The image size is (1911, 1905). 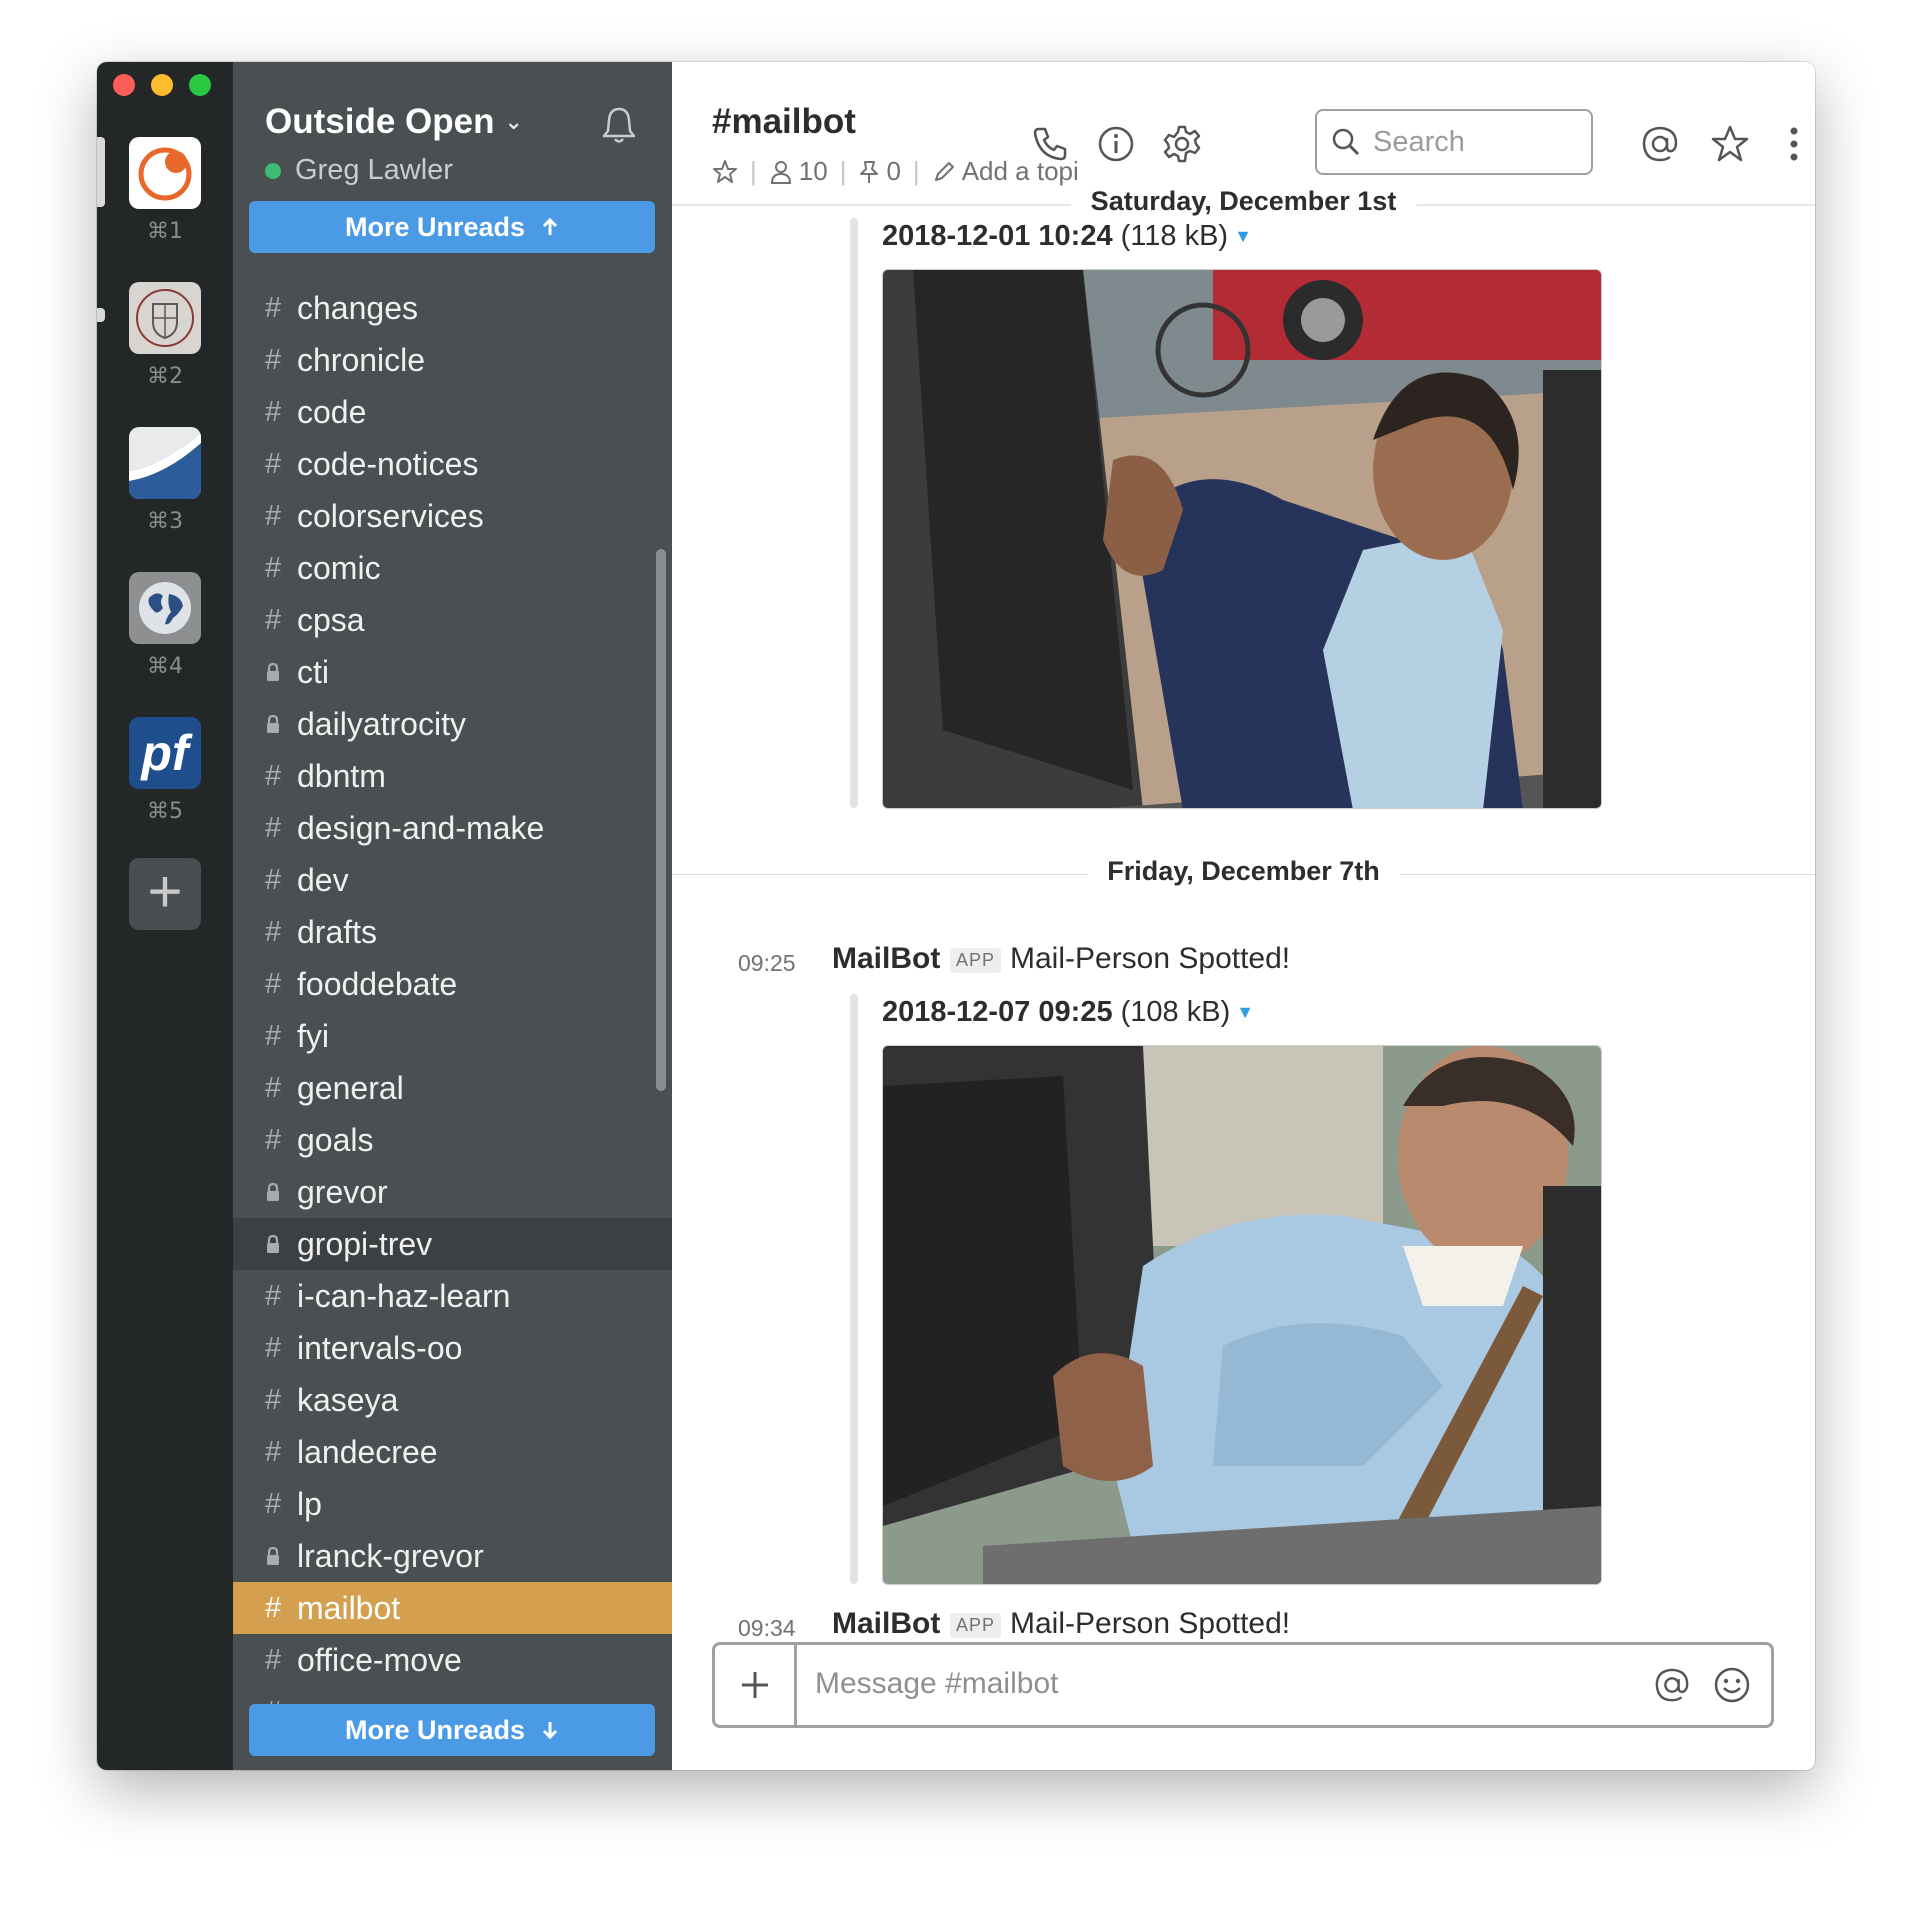 I want to click on sidebar-scrollbar, so click(x=661, y=820).